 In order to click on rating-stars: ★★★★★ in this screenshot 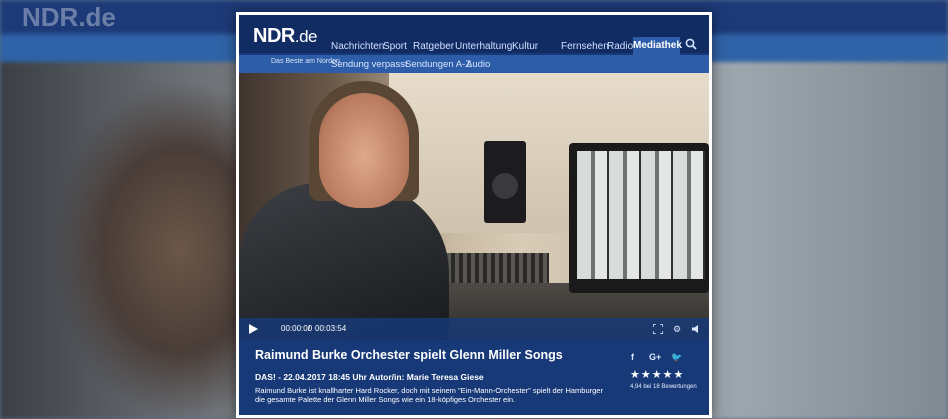, I will do `click(657, 374)`.